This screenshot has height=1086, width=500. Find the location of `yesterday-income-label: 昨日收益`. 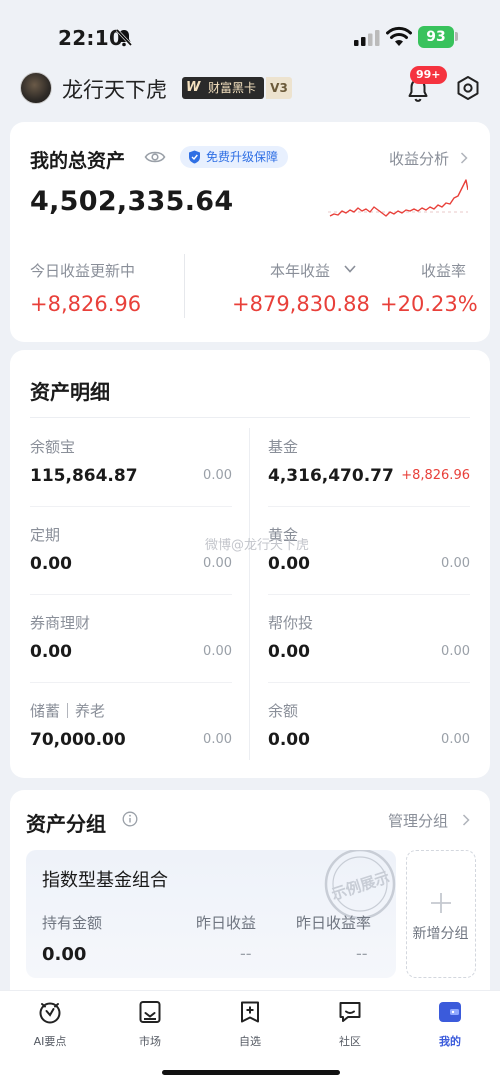

yesterday-income-label: 昨日收益 is located at coordinates (226, 923).